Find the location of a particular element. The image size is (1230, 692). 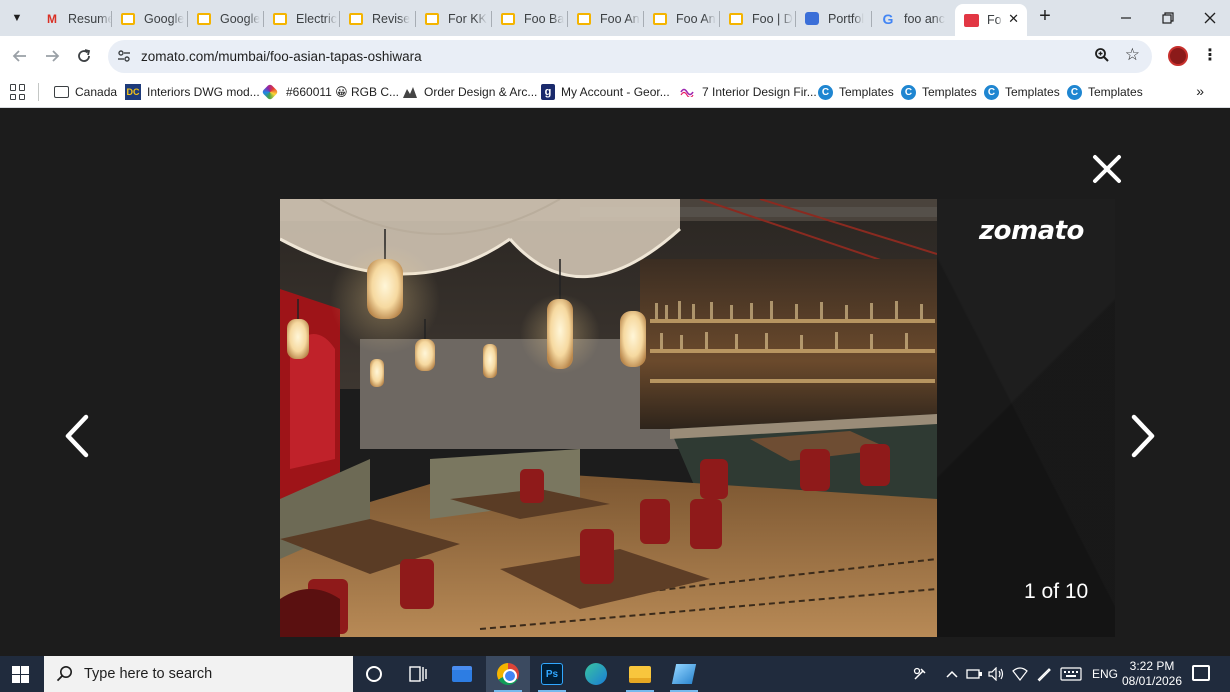

back-button is located at coordinates (20, 56).